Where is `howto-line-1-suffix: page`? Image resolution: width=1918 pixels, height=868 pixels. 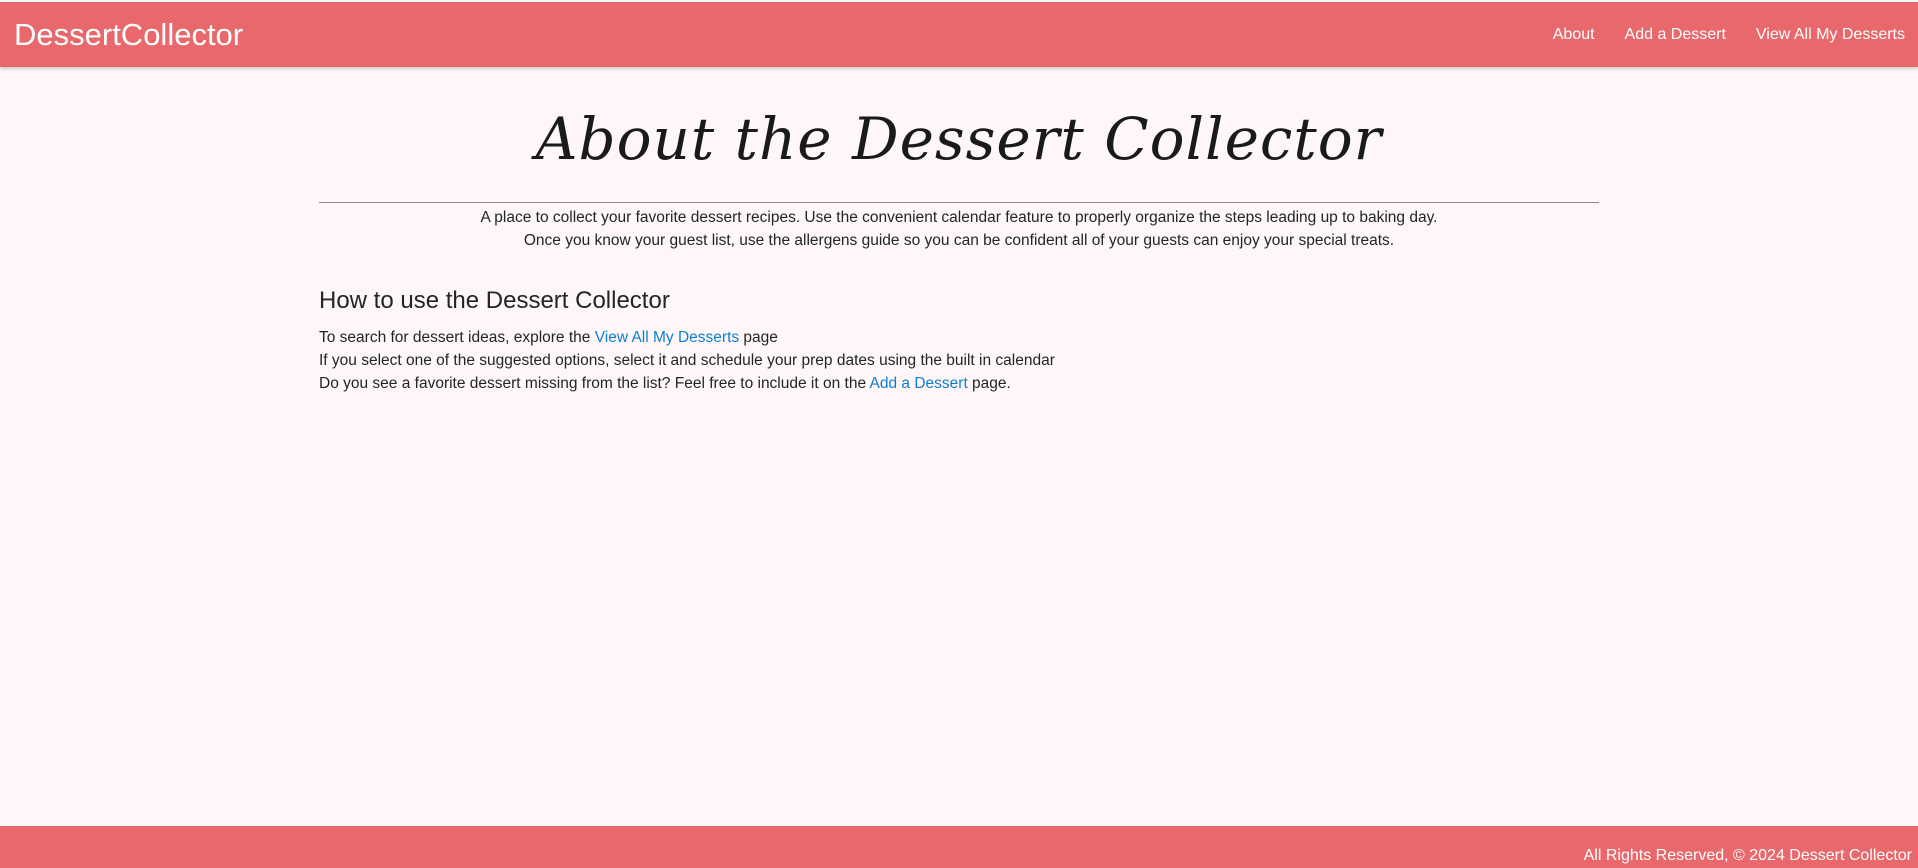 howto-line-1-suffix: page is located at coordinates (758, 337).